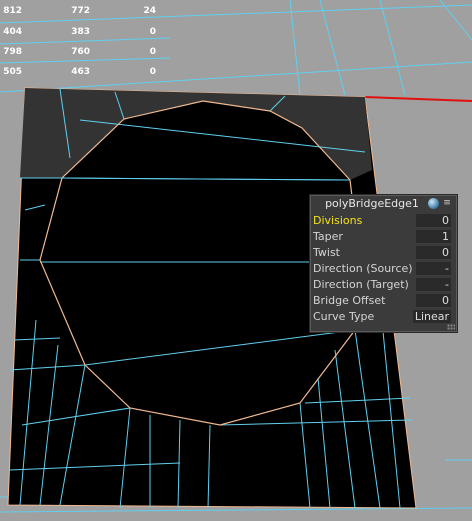 This screenshot has width=472, height=521. Describe the element at coordinates (363, 268) in the screenshot. I see `attr-label: Direction (Source)` at that location.